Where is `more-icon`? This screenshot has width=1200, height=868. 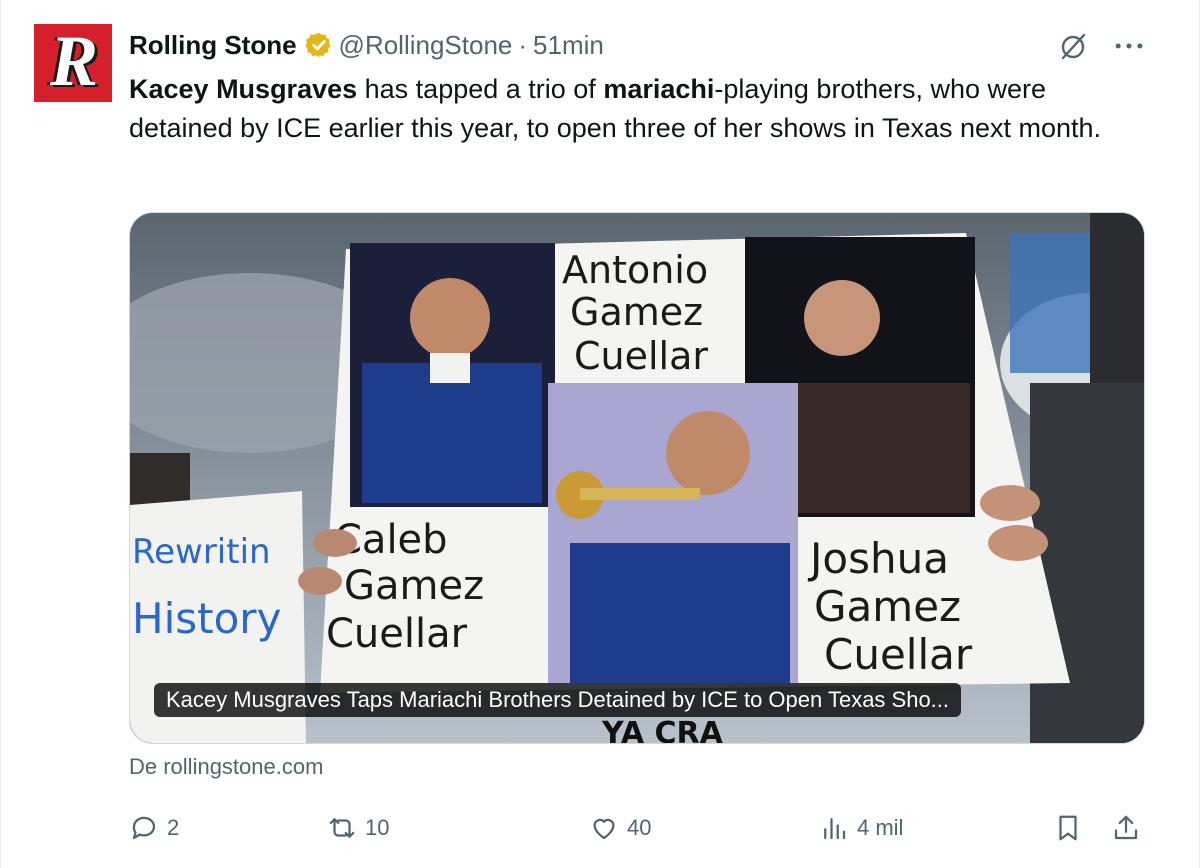 more-icon is located at coordinates (1129, 46).